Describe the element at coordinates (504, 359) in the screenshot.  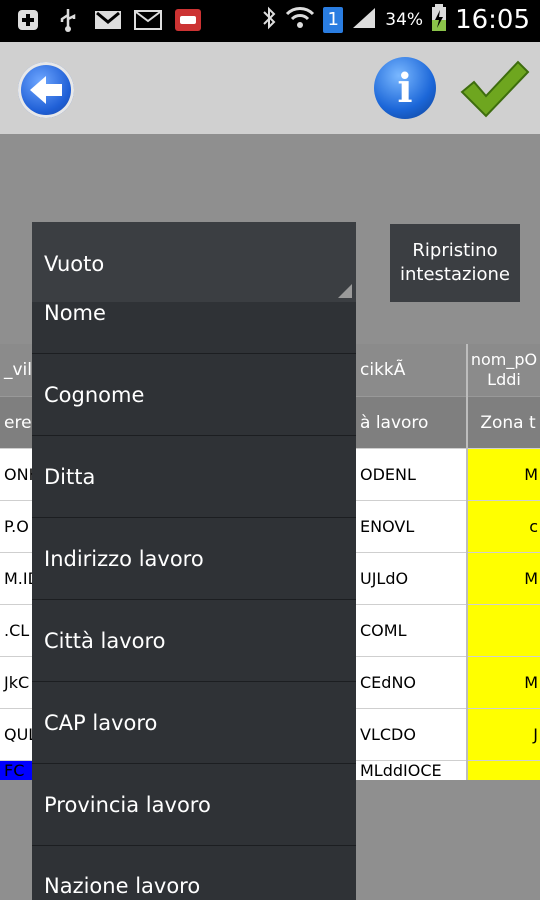
I see `grid-header-line: nom_pO` at that location.